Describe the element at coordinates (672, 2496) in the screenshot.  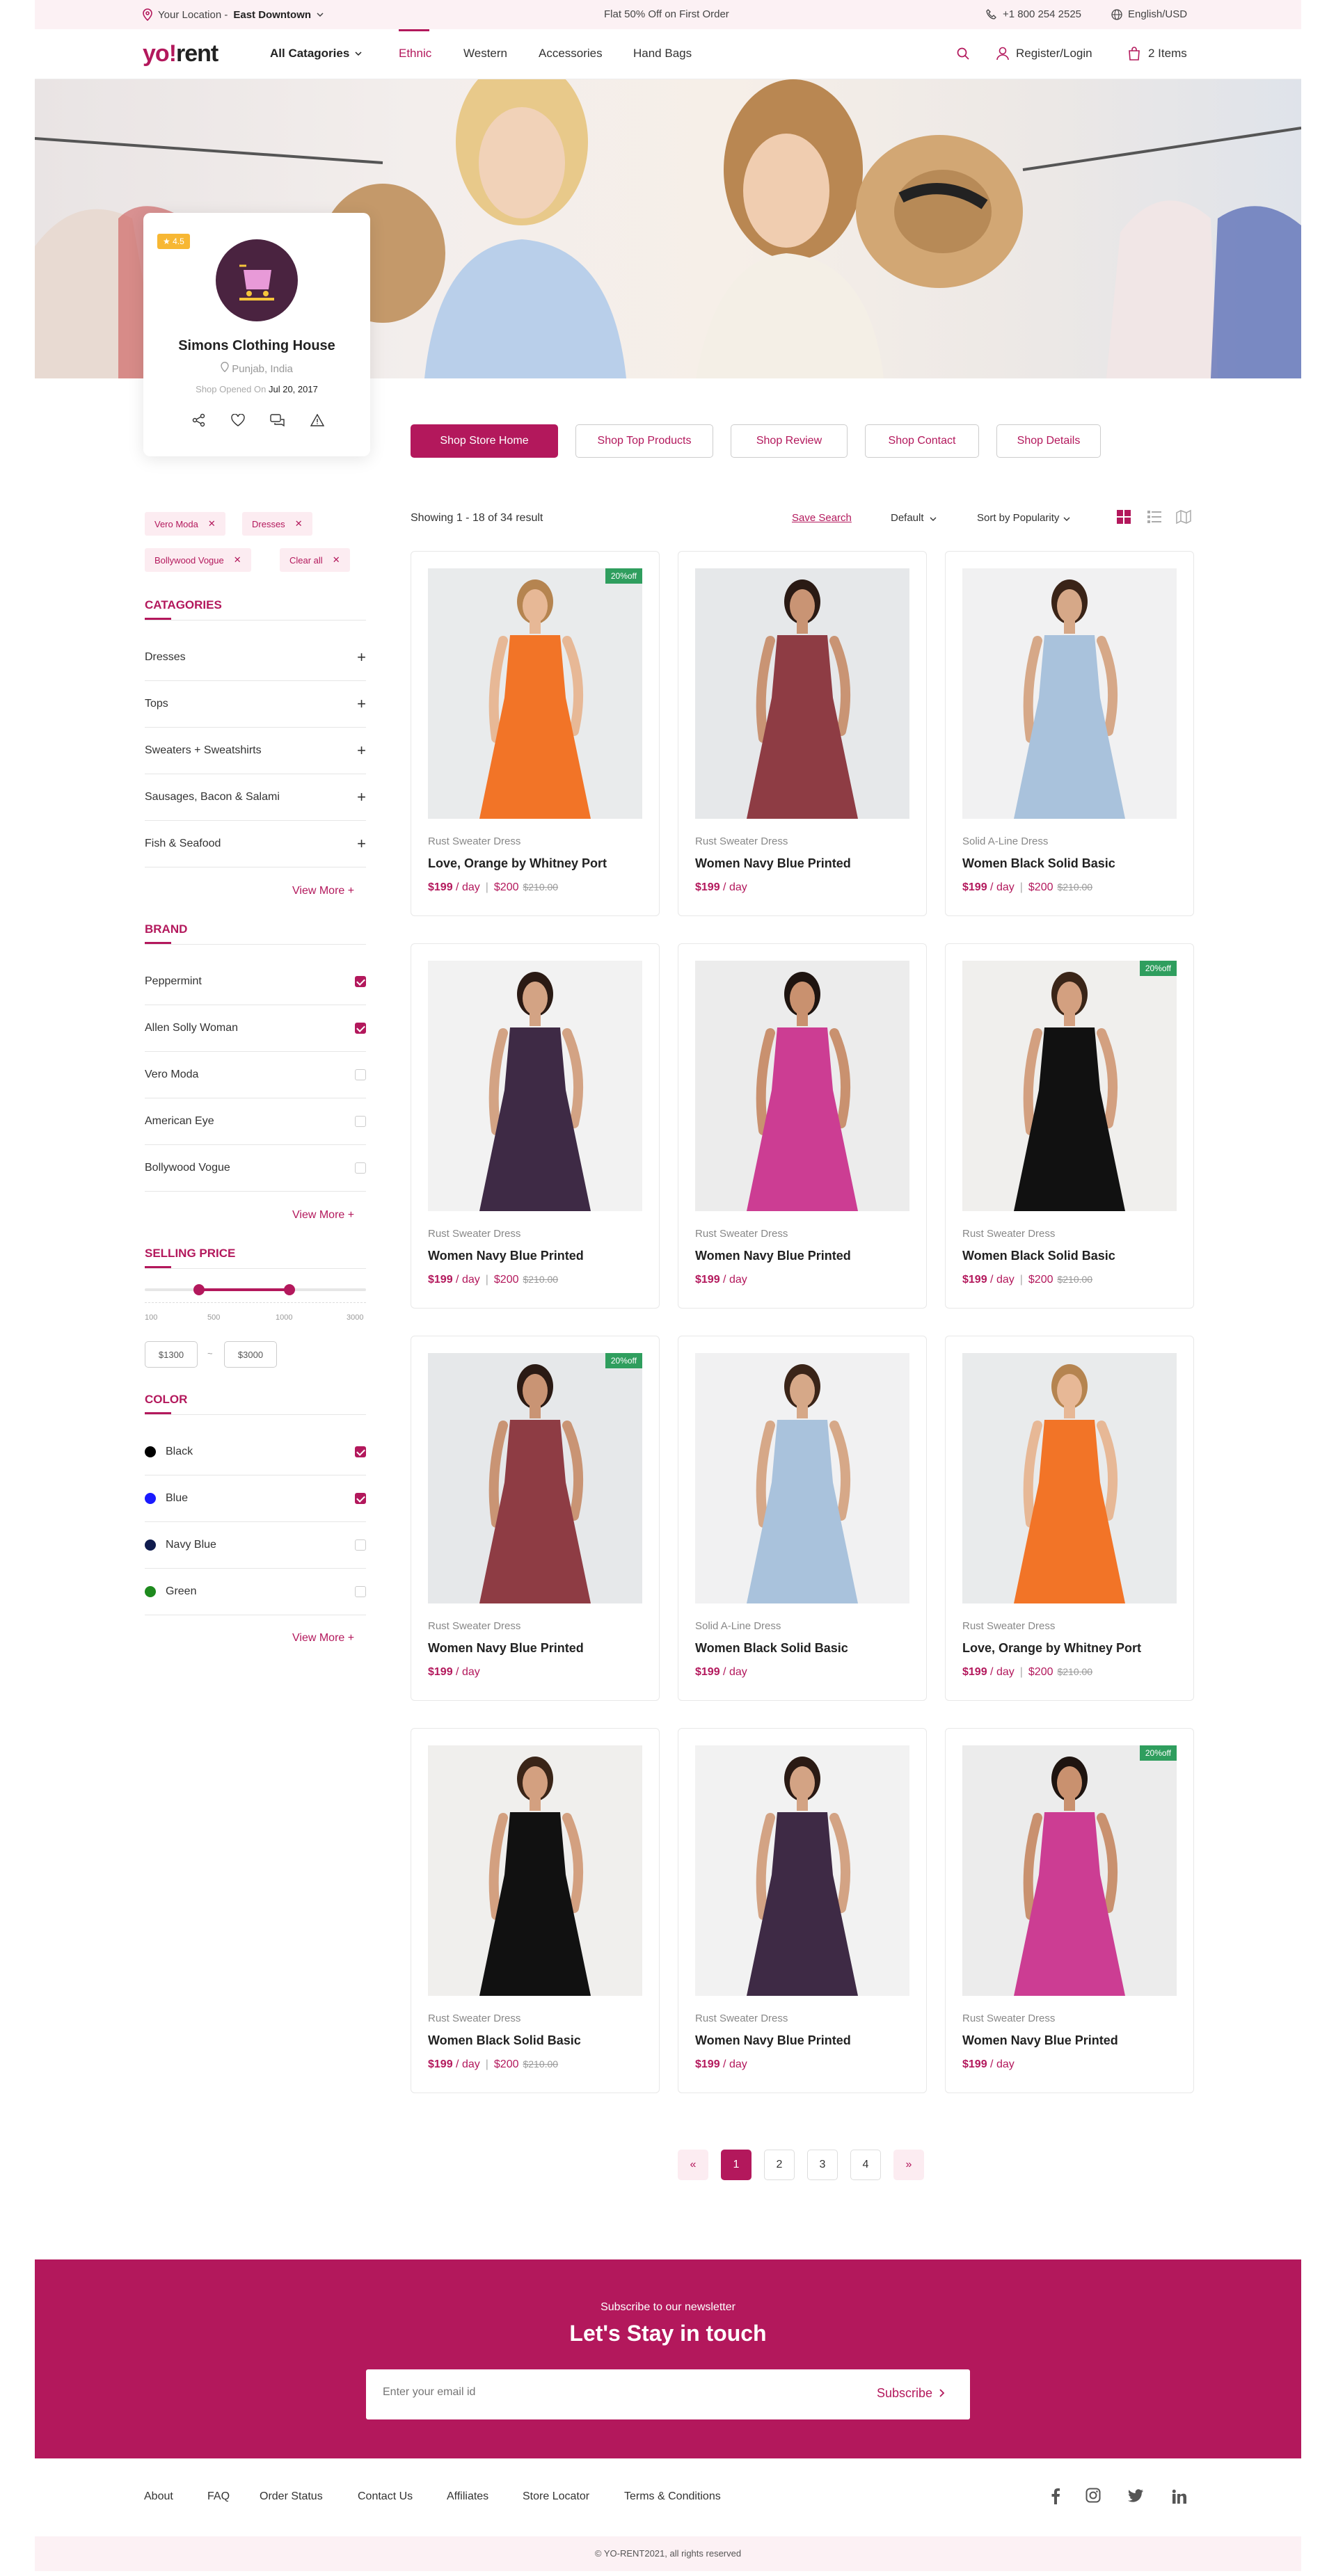
I see `footer-link-terms: Terms & Conditions` at that location.